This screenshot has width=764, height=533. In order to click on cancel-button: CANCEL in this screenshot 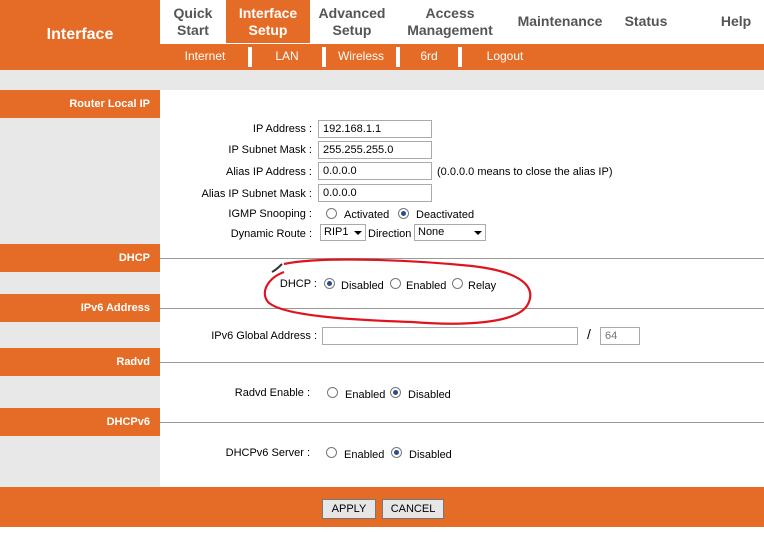, I will do `click(413, 509)`.